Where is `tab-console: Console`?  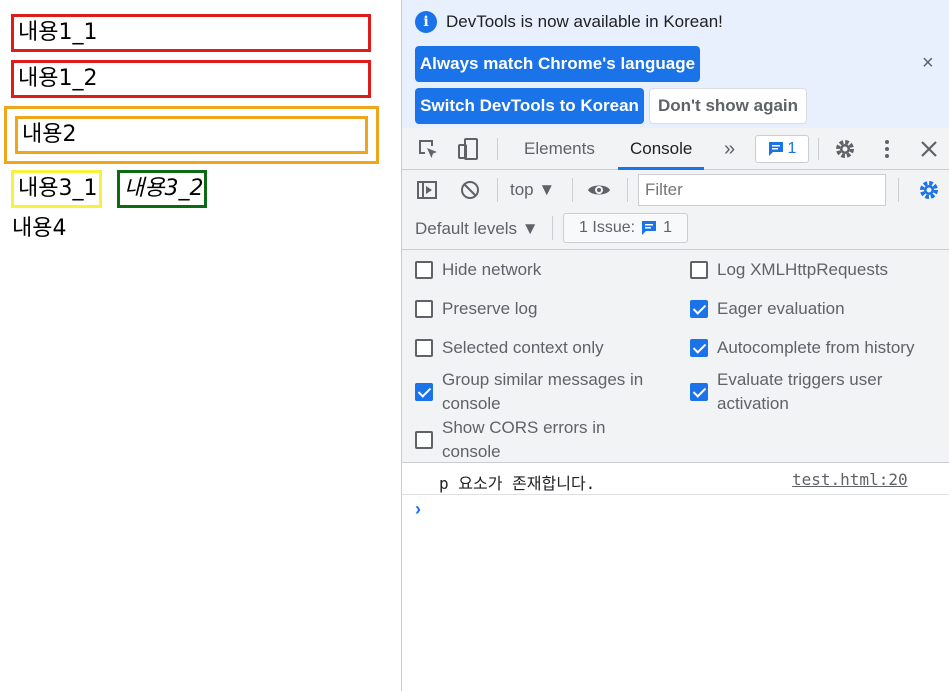
tab-console: Console is located at coordinates (661, 149).